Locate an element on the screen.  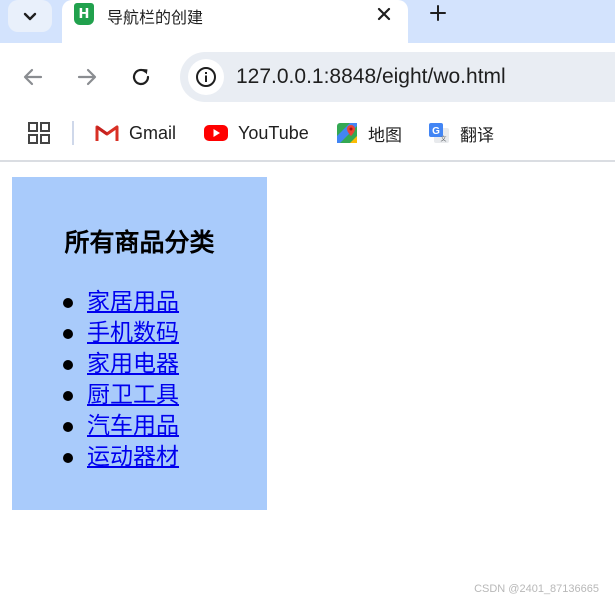
site-info-button is located at coordinates (206, 77).